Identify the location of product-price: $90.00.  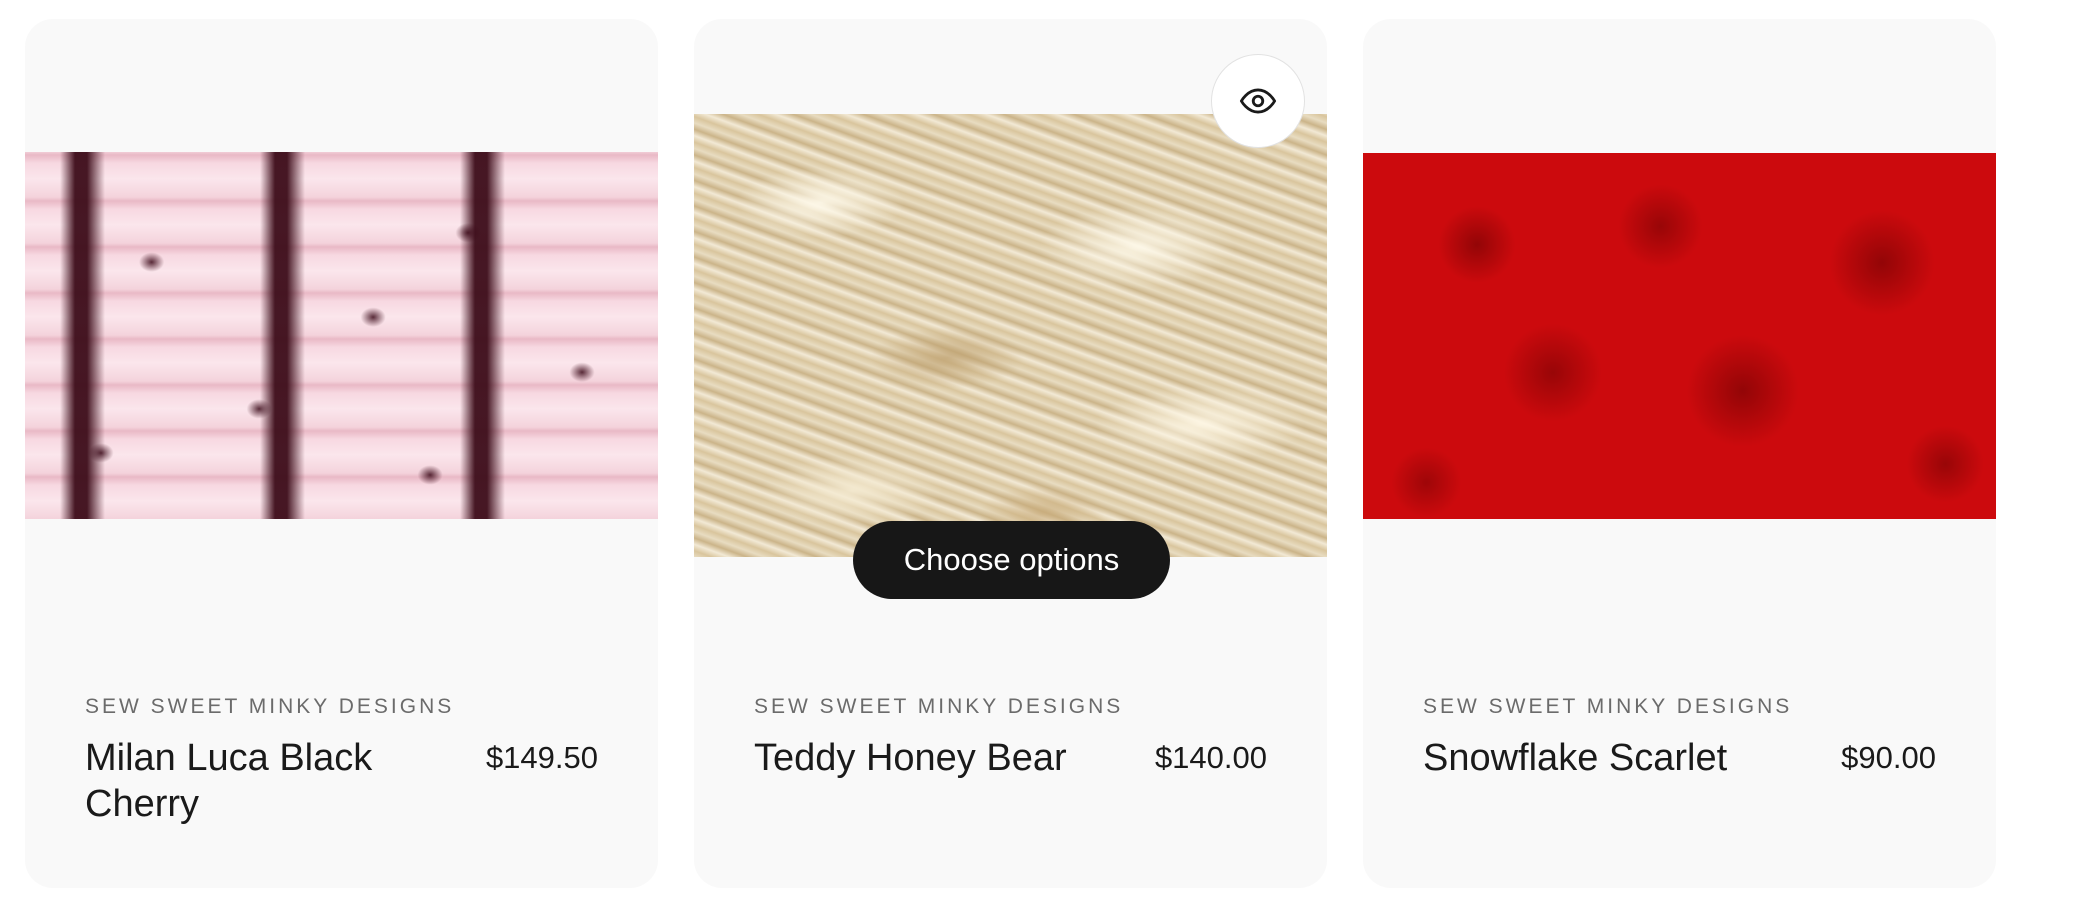
(1888, 757).